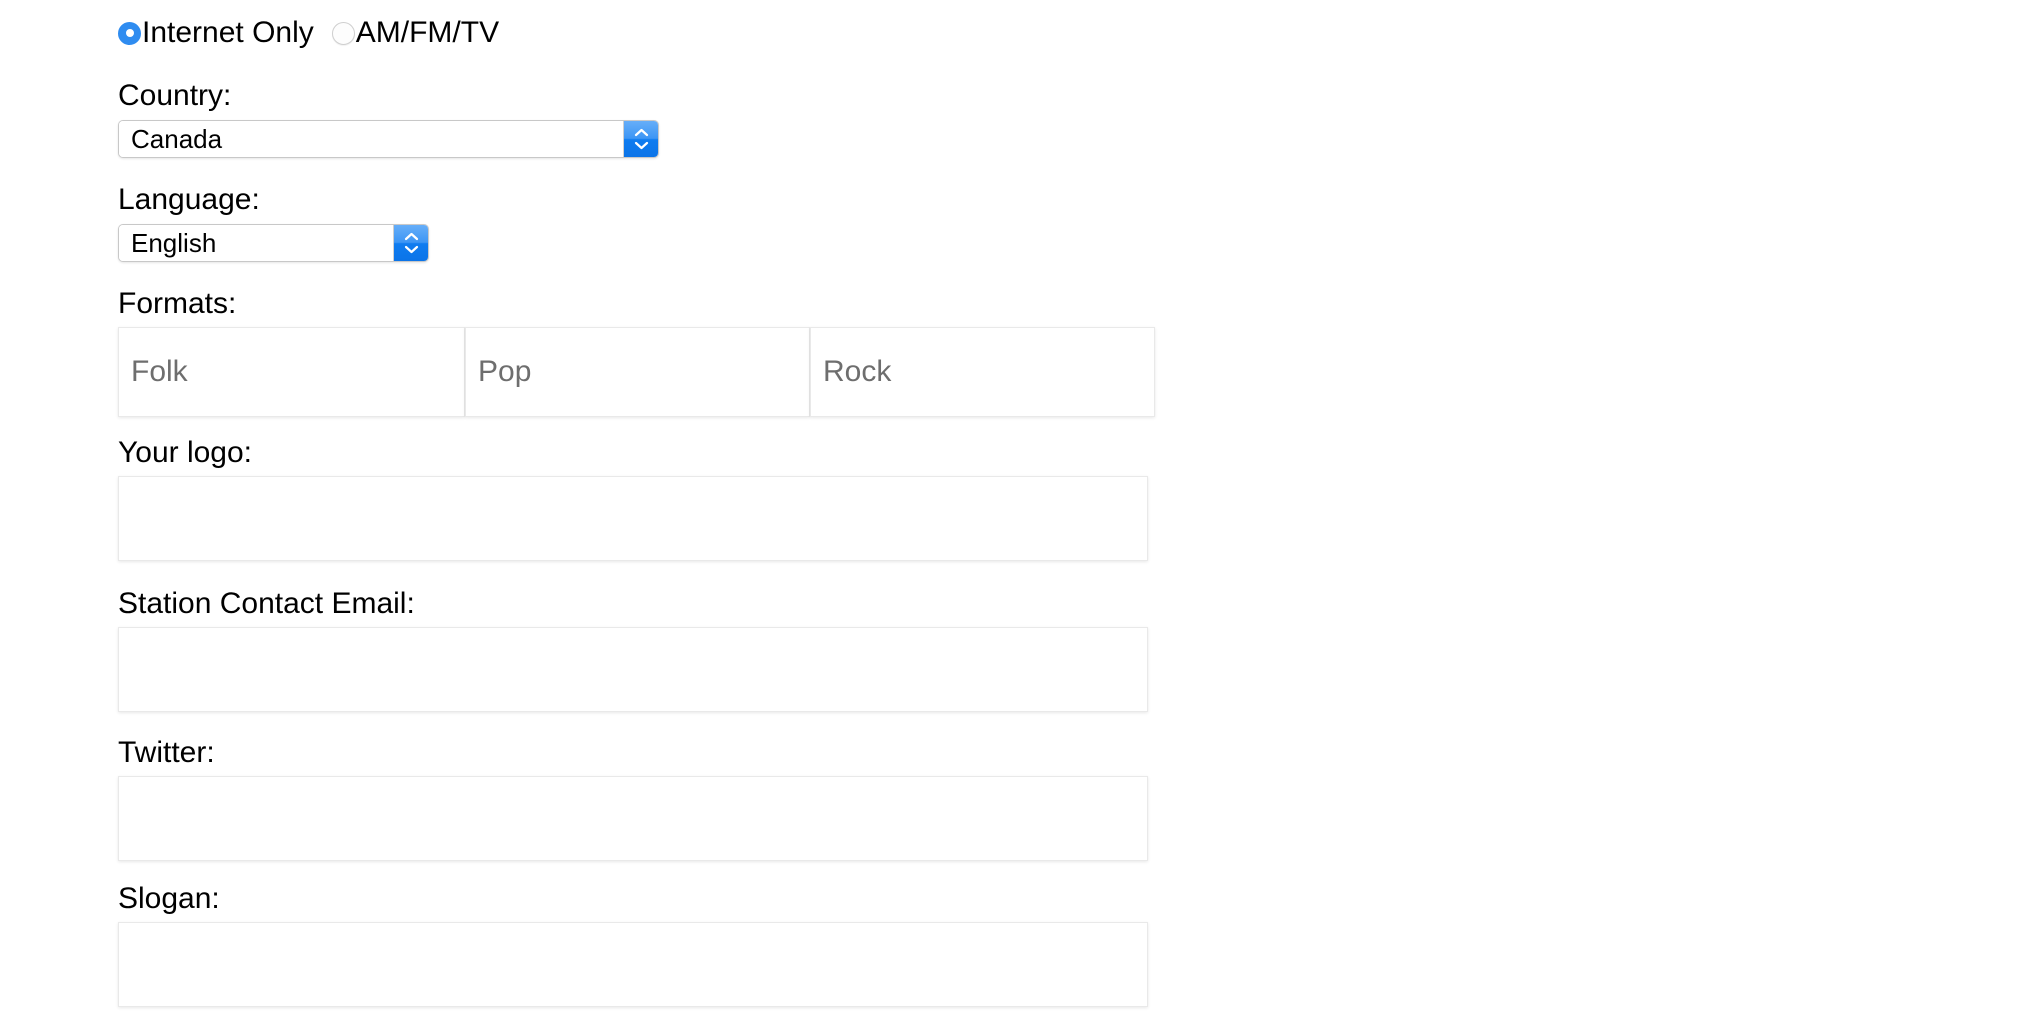 This screenshot has width=2030, height=1023. What do you see at coordinates (228, 32) in the screenshot?
I see `radio-internet-only-label: Internet Only` at bounding box center [228, 32].